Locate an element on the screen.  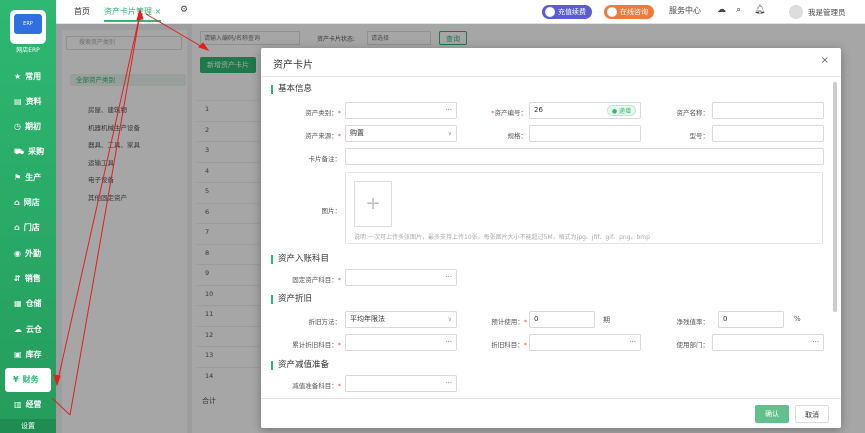
asset-name-field is located at coordinates (768, 110).